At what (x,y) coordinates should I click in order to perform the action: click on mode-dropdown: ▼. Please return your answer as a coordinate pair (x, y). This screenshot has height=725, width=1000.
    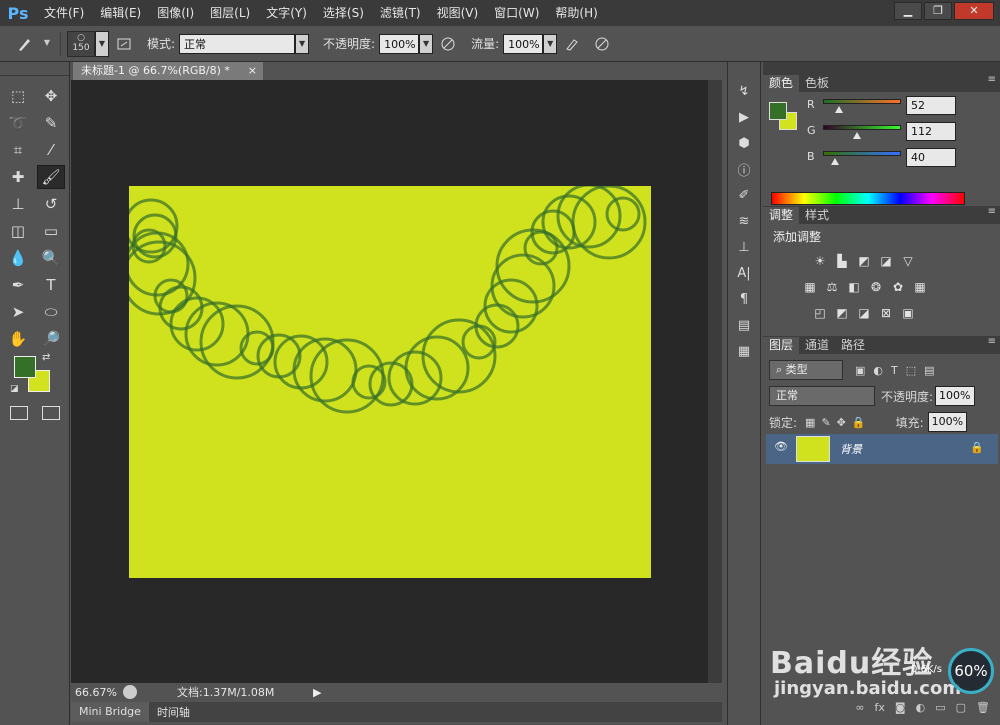
    Looking at the image, I should click on (302, 43).